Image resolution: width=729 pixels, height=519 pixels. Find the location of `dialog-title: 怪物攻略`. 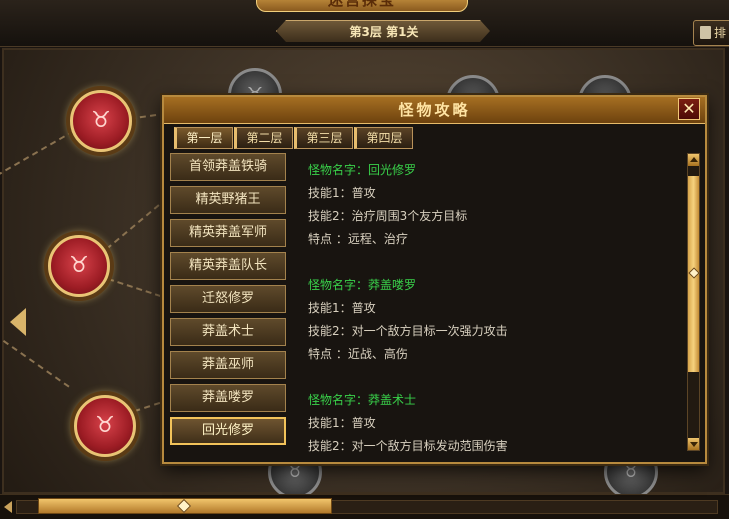

dialog-title: 怪物攻略 is located at coordinates (434, 110).